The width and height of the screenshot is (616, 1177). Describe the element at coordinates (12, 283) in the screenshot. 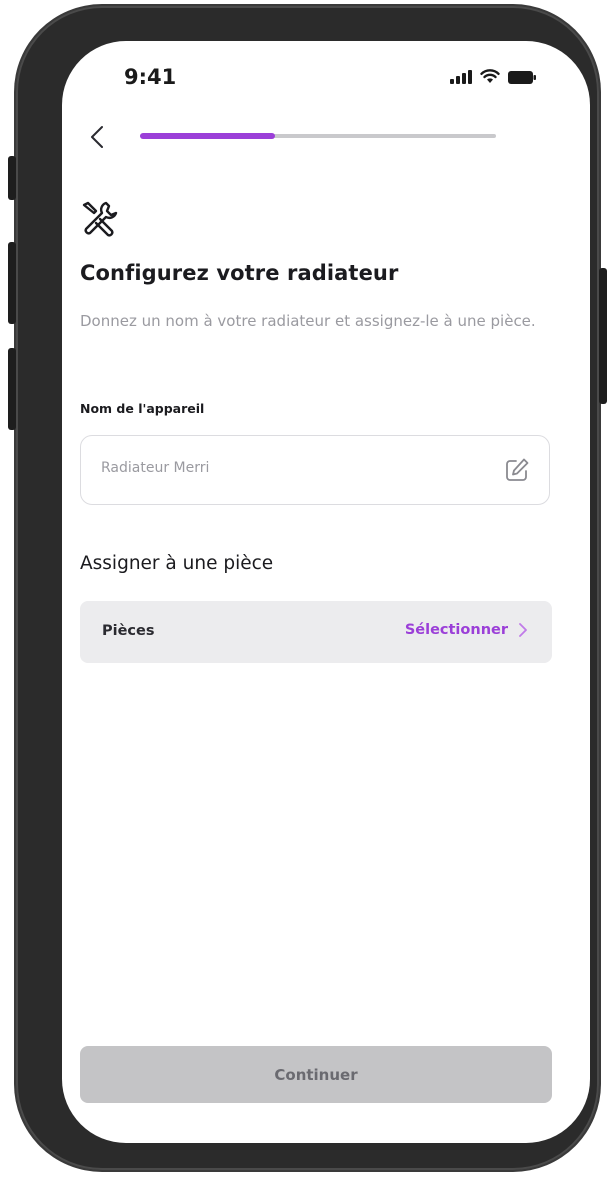

I see `volume-up-button` at that location.